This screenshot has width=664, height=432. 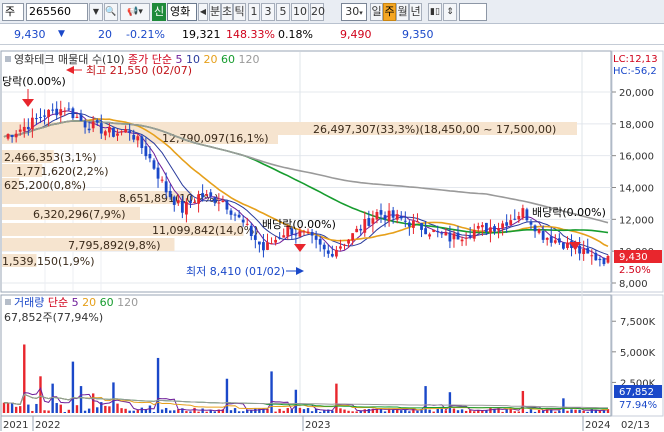 I want to click on volume-legend: 거래량 단순 5 20 60 120, so click(x=76, y=302).